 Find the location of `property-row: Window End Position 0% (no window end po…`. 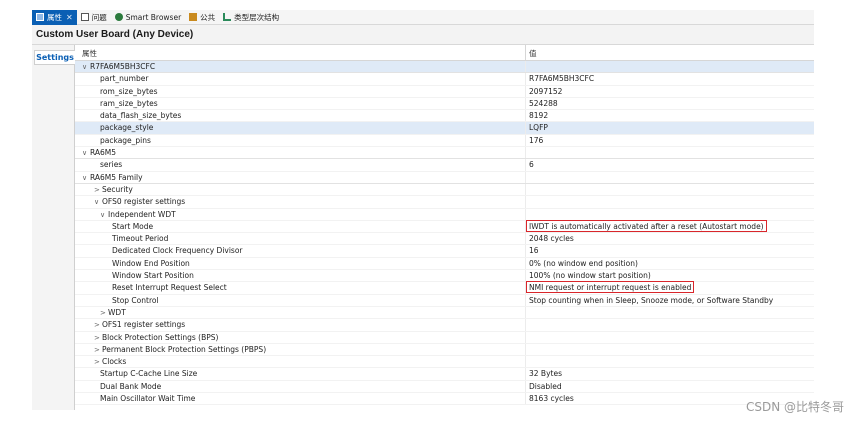

property-row: Window End Position 0% (no window end po… is located at coordinates (444, 264).